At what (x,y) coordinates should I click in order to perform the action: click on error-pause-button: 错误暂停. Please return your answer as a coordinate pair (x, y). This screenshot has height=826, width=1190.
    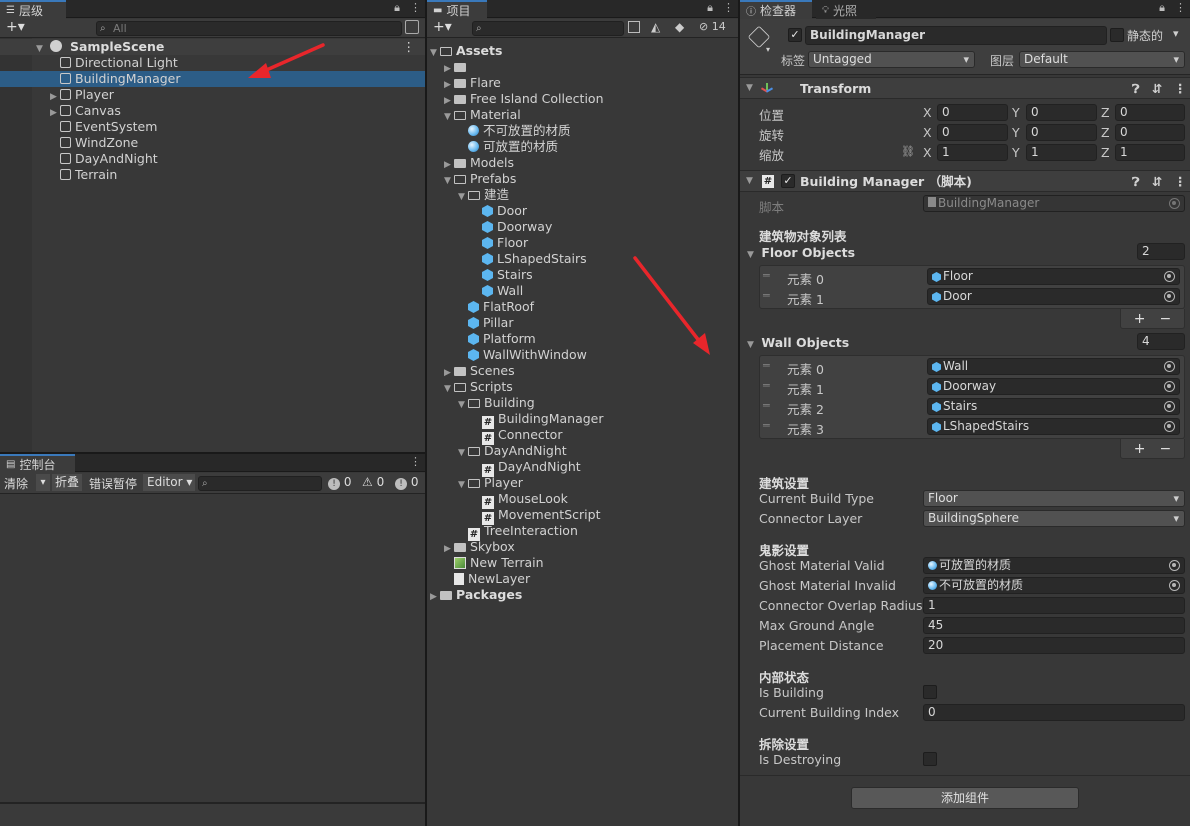
    Looking at the image, I should click on (113, 483).